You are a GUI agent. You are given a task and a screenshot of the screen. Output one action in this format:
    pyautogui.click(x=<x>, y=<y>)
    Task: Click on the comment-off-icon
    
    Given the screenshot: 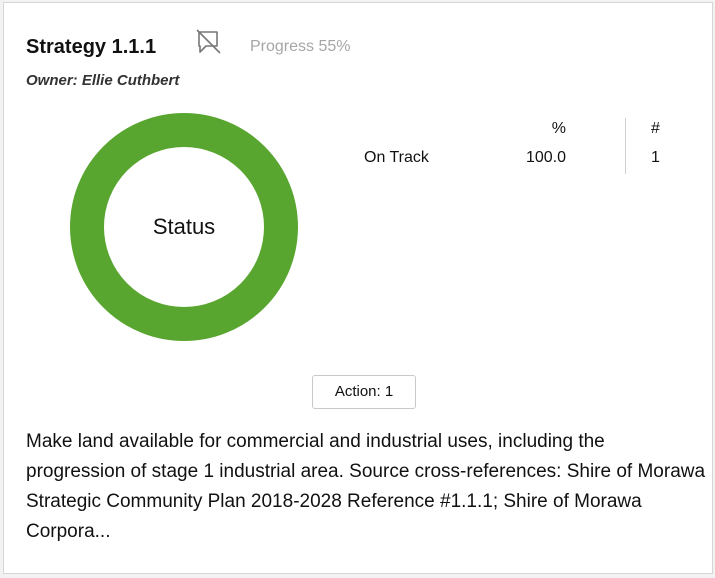 What is the action you would take?
    pyautogui.click(x=208, y=42)
    